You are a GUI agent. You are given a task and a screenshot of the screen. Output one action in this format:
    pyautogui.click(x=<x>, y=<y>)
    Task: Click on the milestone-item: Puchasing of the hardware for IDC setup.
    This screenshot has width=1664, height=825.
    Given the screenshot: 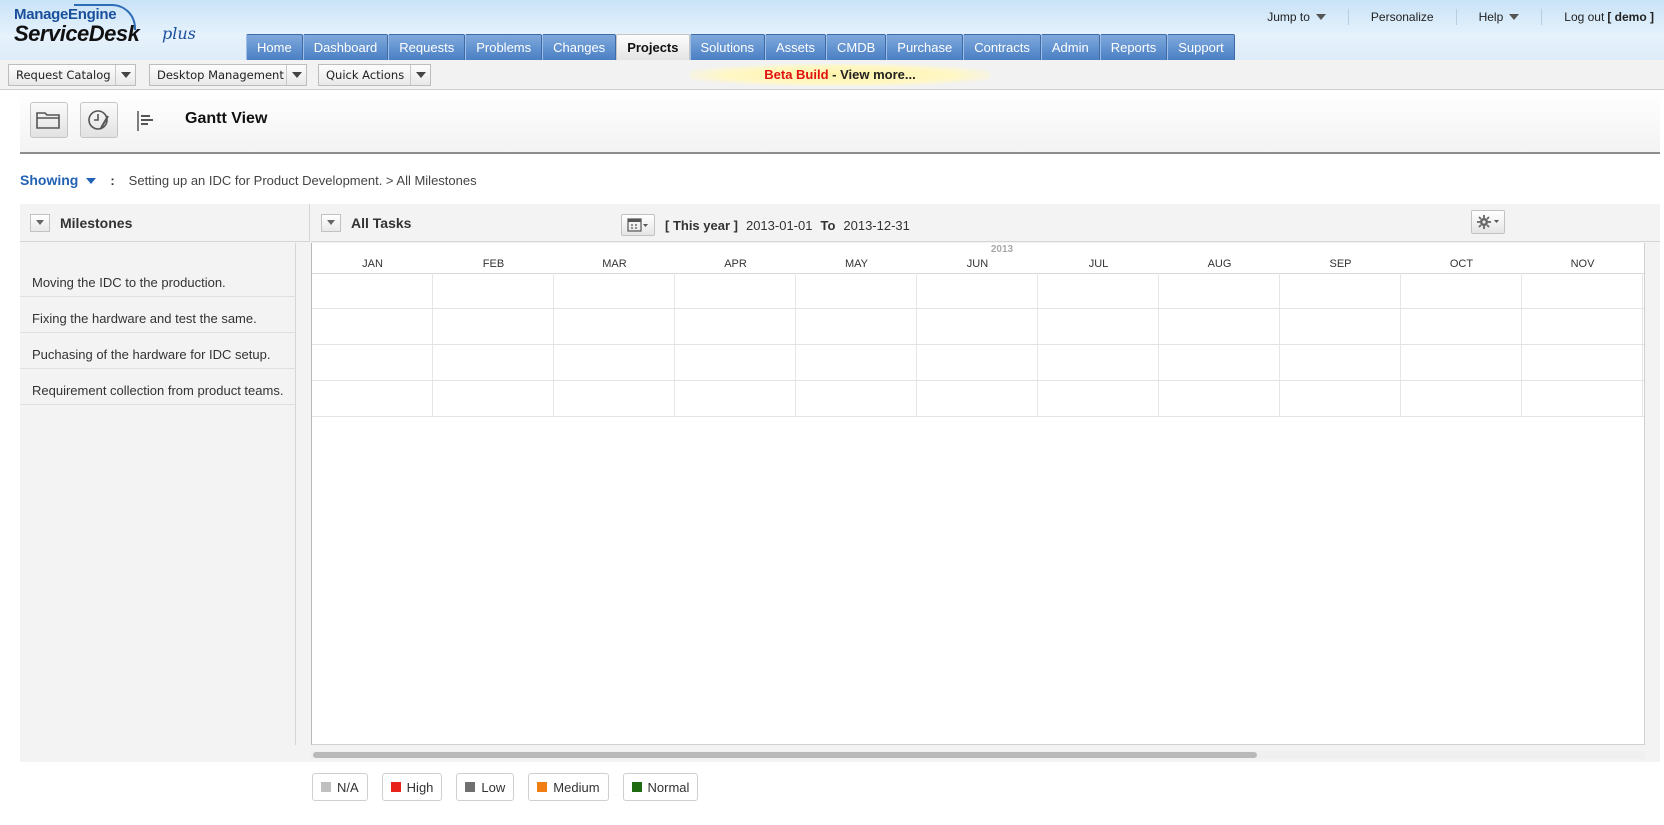 What is the action you would take?
    pyautogui.click(x=158, y=352)
    